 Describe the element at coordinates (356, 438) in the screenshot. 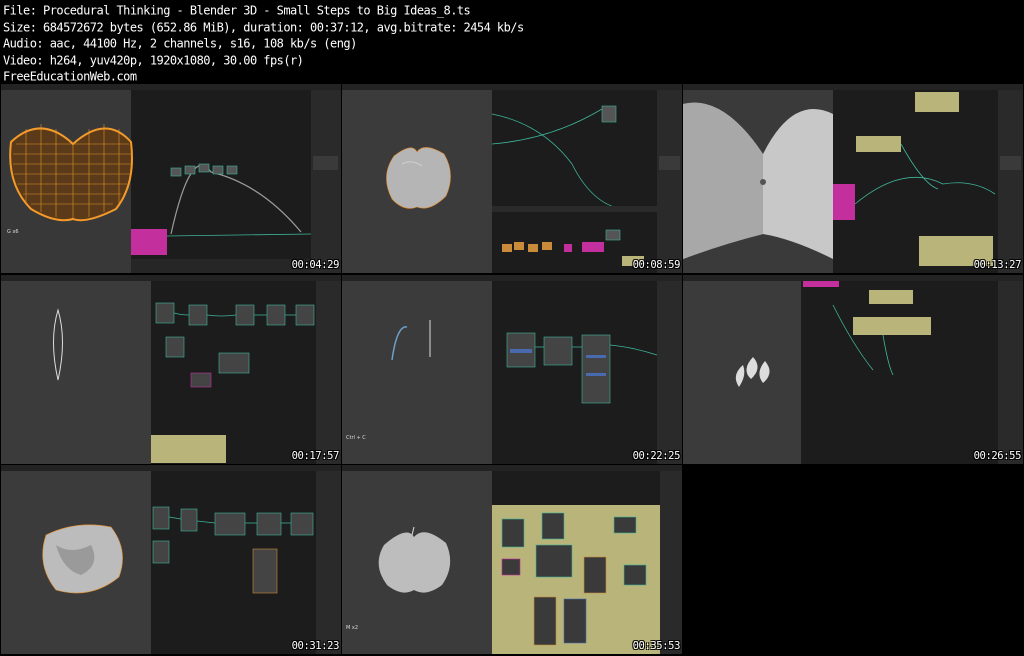

I see `shortcut-label: Ctrl + C` at that location.